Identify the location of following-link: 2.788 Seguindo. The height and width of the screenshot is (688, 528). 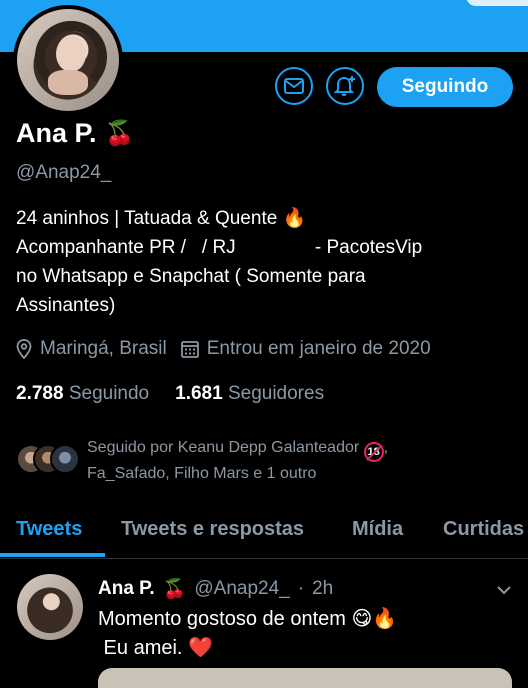
(82, 394).